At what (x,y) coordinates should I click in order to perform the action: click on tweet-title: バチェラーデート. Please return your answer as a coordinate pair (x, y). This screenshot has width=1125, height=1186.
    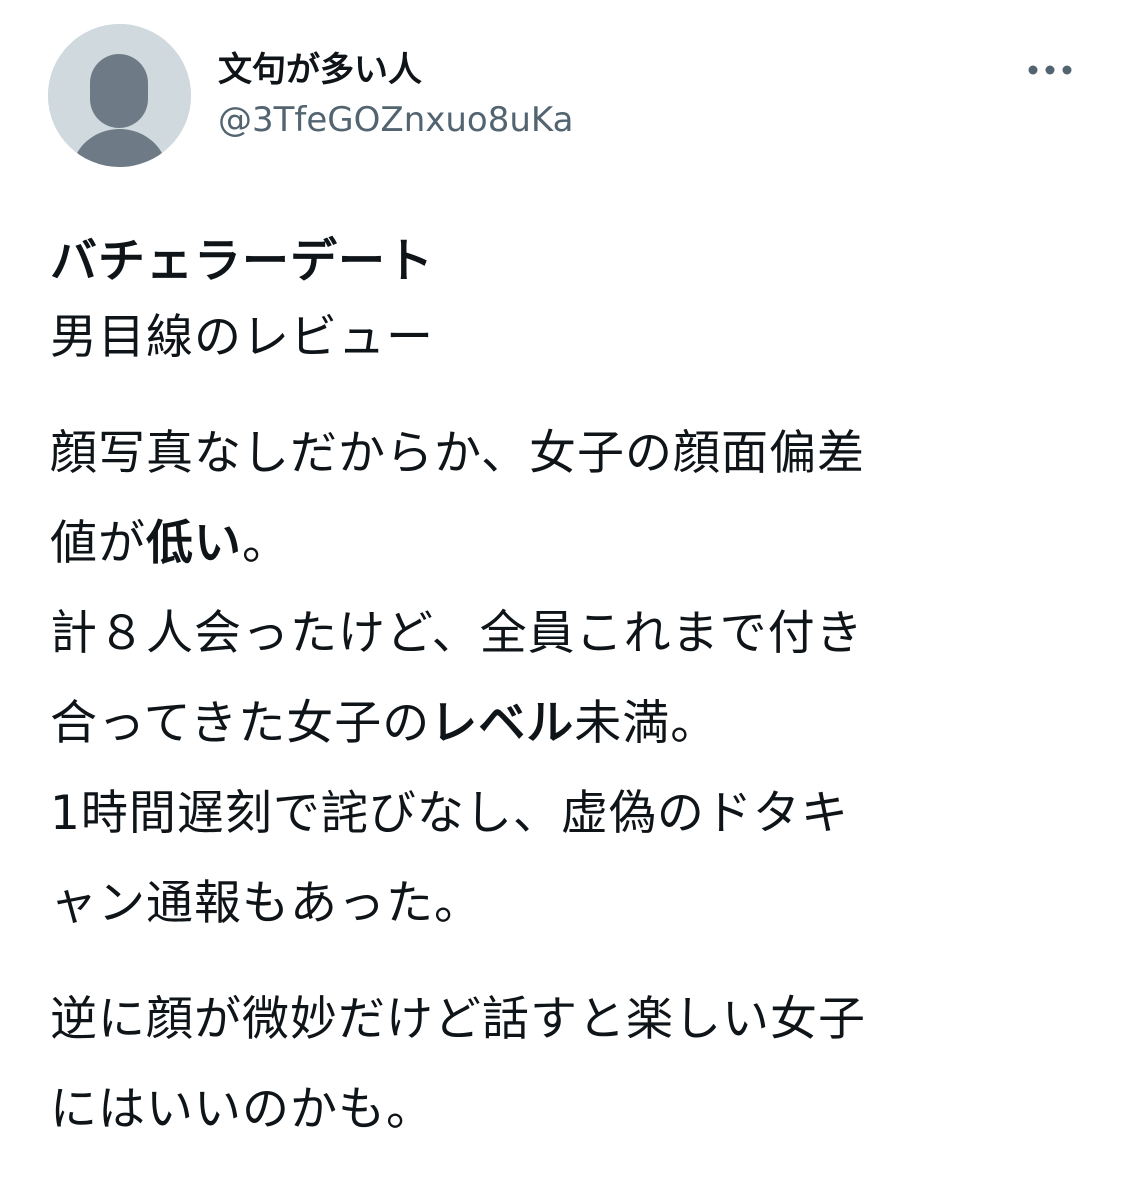
    Looking at the image, I should click on (242, 261).